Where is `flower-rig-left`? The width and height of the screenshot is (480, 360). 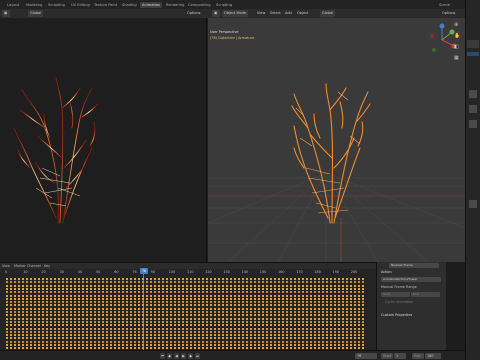 flower-rig-left is located at coordinates (56, 150).